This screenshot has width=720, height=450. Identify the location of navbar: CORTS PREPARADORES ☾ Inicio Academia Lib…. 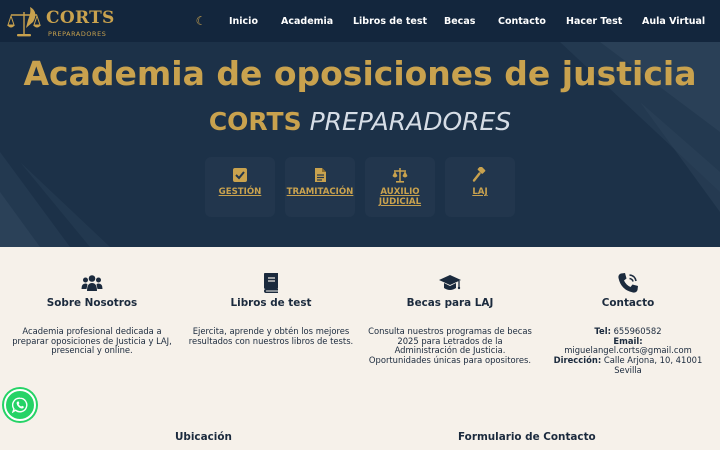
(360, 21).